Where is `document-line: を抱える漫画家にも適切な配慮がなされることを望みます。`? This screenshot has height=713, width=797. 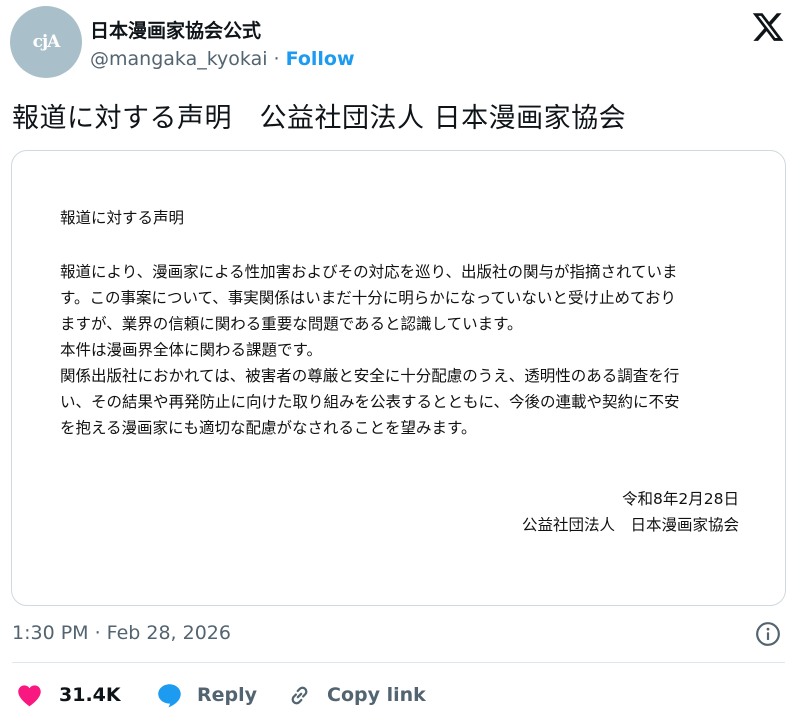
document-line: を抱える漫画家にも適切な配慮がなされることを望みます。 is located at coordinates (268, 428).